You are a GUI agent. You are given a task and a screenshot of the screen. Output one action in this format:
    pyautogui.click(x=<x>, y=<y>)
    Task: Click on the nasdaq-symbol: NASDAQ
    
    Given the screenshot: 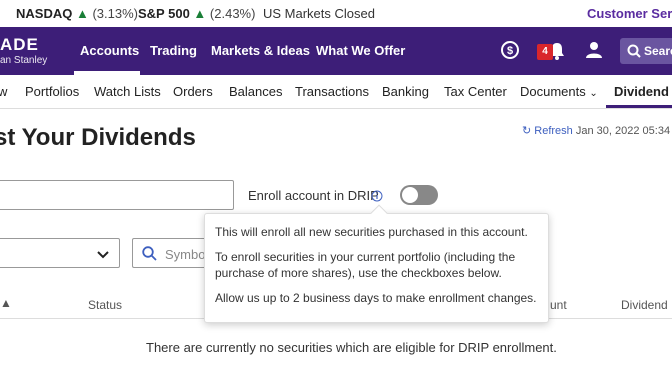 What is the action you would take?
    pyautogui.click(x=44, y=13)
    